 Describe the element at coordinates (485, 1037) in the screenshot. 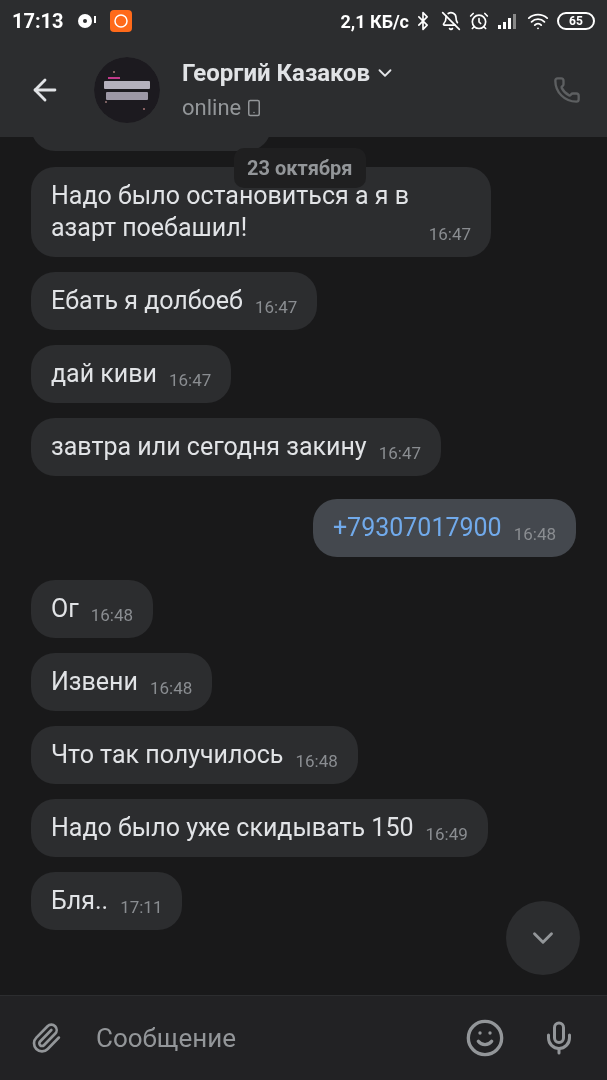

I see `emoji-icon` at that location.